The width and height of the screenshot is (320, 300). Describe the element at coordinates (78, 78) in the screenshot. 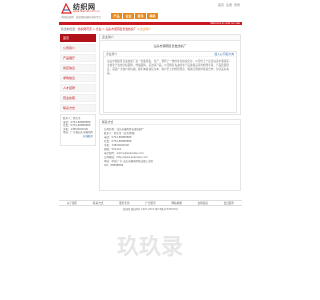

I see `sidebar-item-purchase: 求购信息` at that location.